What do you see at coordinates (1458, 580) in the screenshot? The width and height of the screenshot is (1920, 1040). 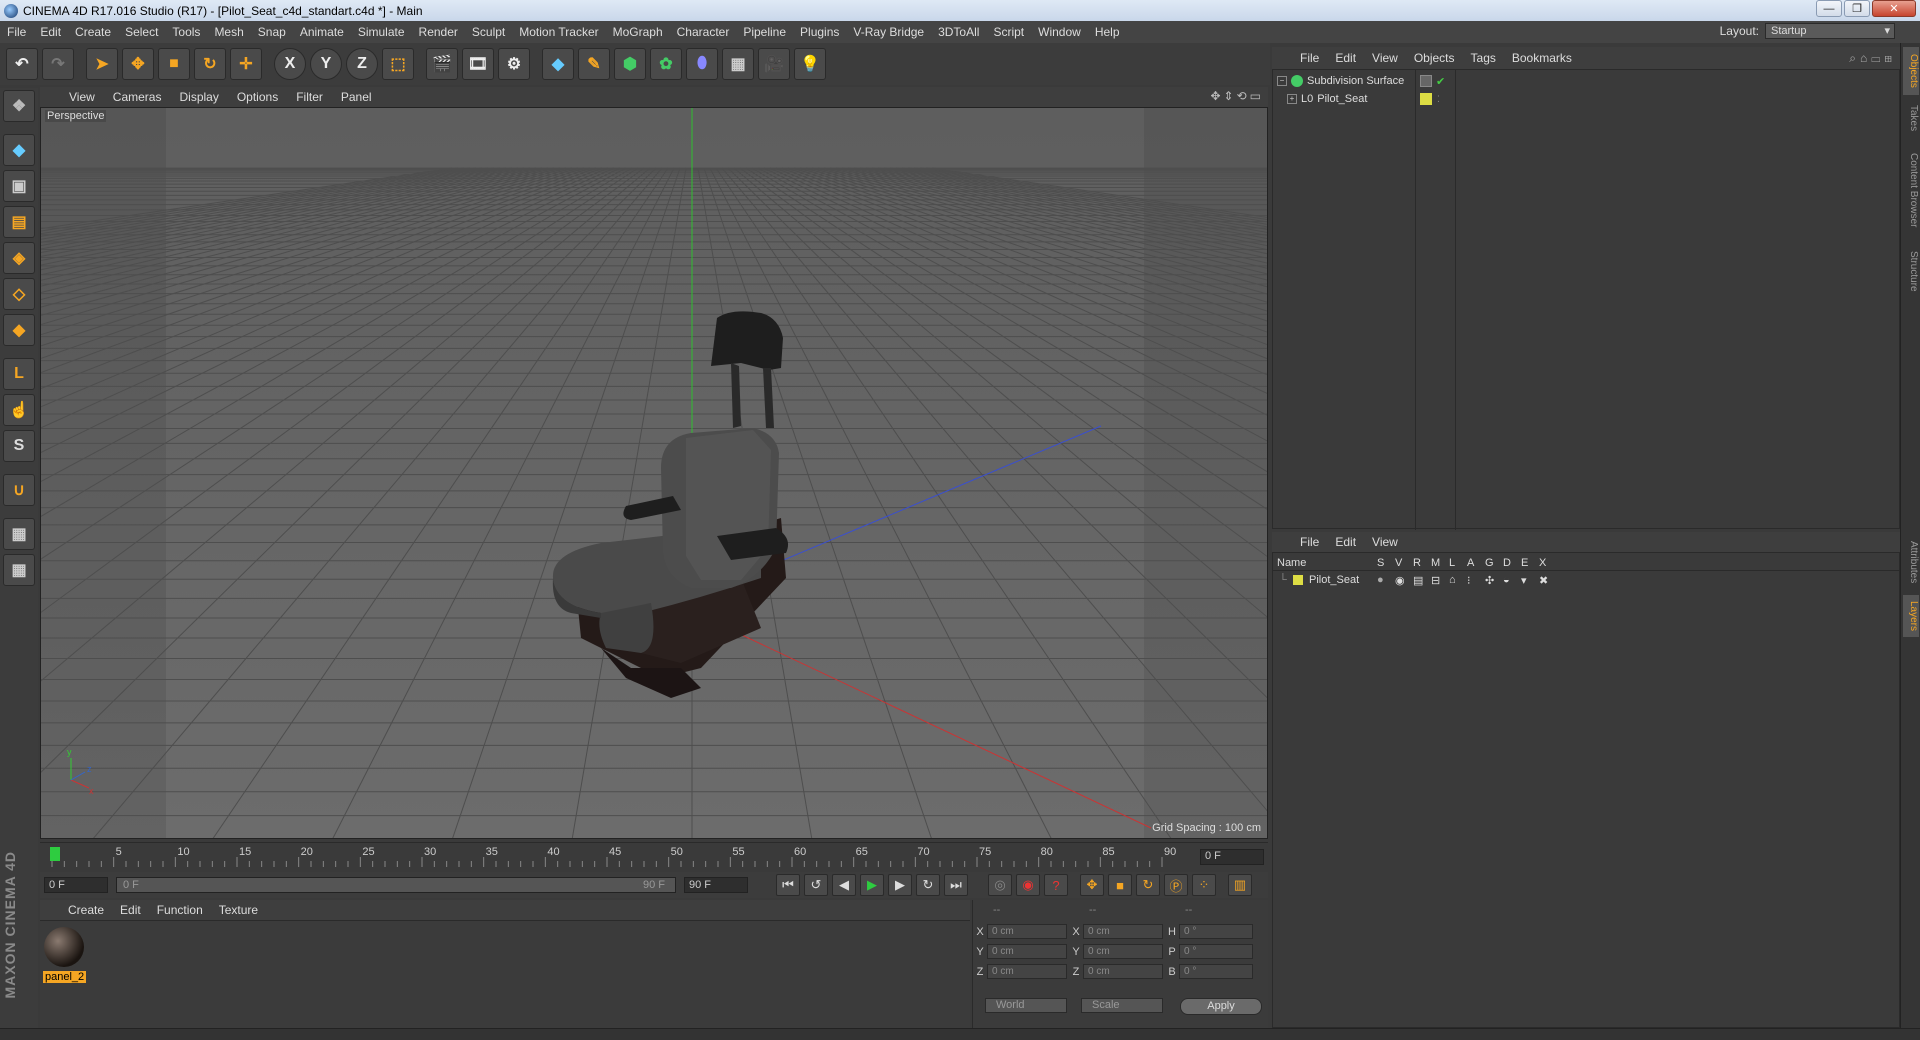 I see `layer-lock-icon: ⌂` at bounding box center [1458, 580].